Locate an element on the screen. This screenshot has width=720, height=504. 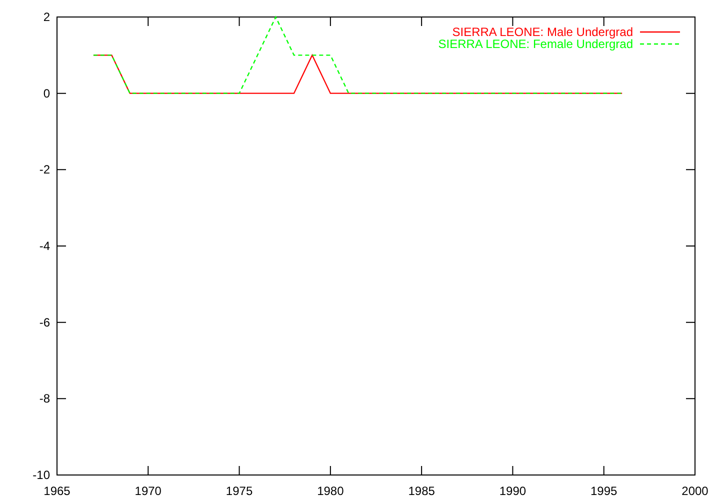
legend-label: SIERRA LEONE: Male Undergrad is located at coordinates (542, 32).